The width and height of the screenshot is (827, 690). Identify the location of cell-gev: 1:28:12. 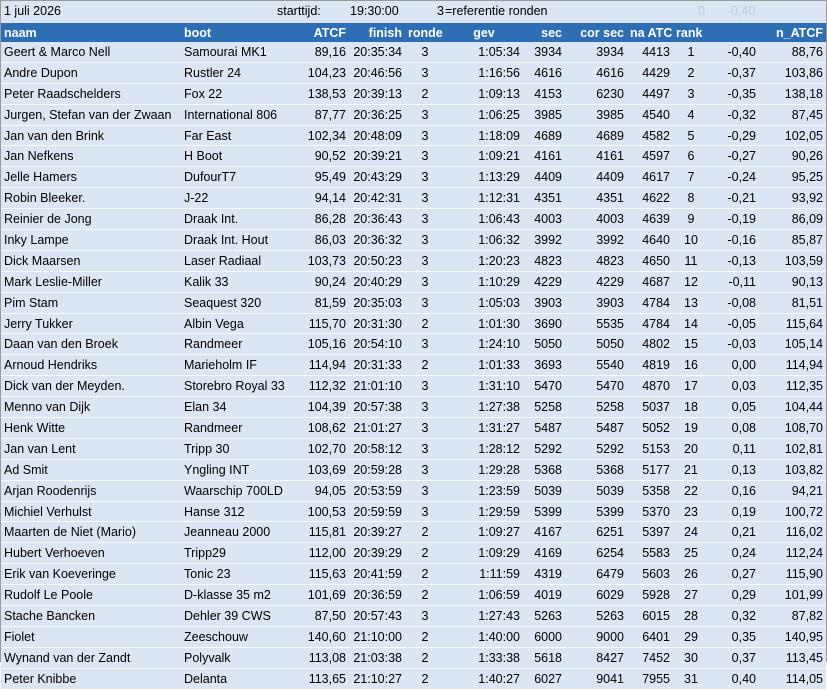
(484, 449).